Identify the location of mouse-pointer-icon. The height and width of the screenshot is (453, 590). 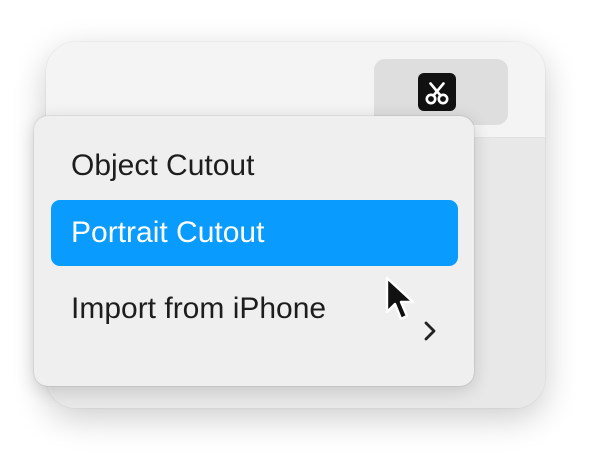
(400, 299).